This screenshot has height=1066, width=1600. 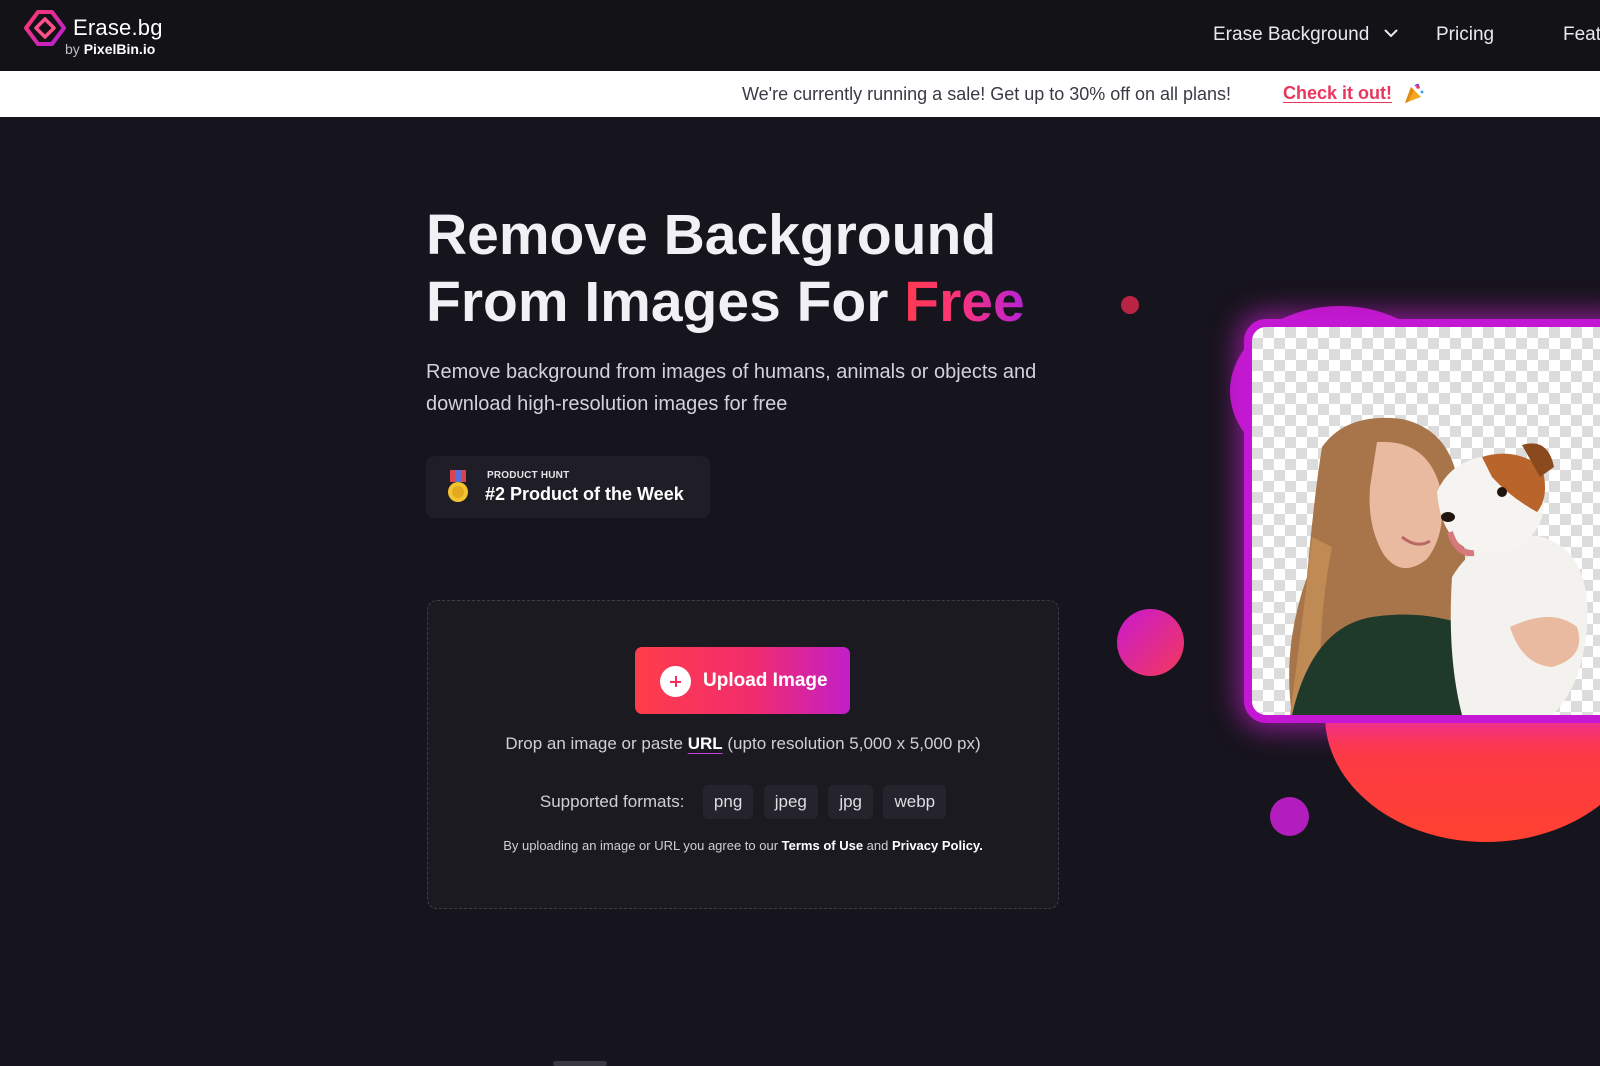 I want to click on upload-image-label: Upload Image, so click(x=765, y=680).